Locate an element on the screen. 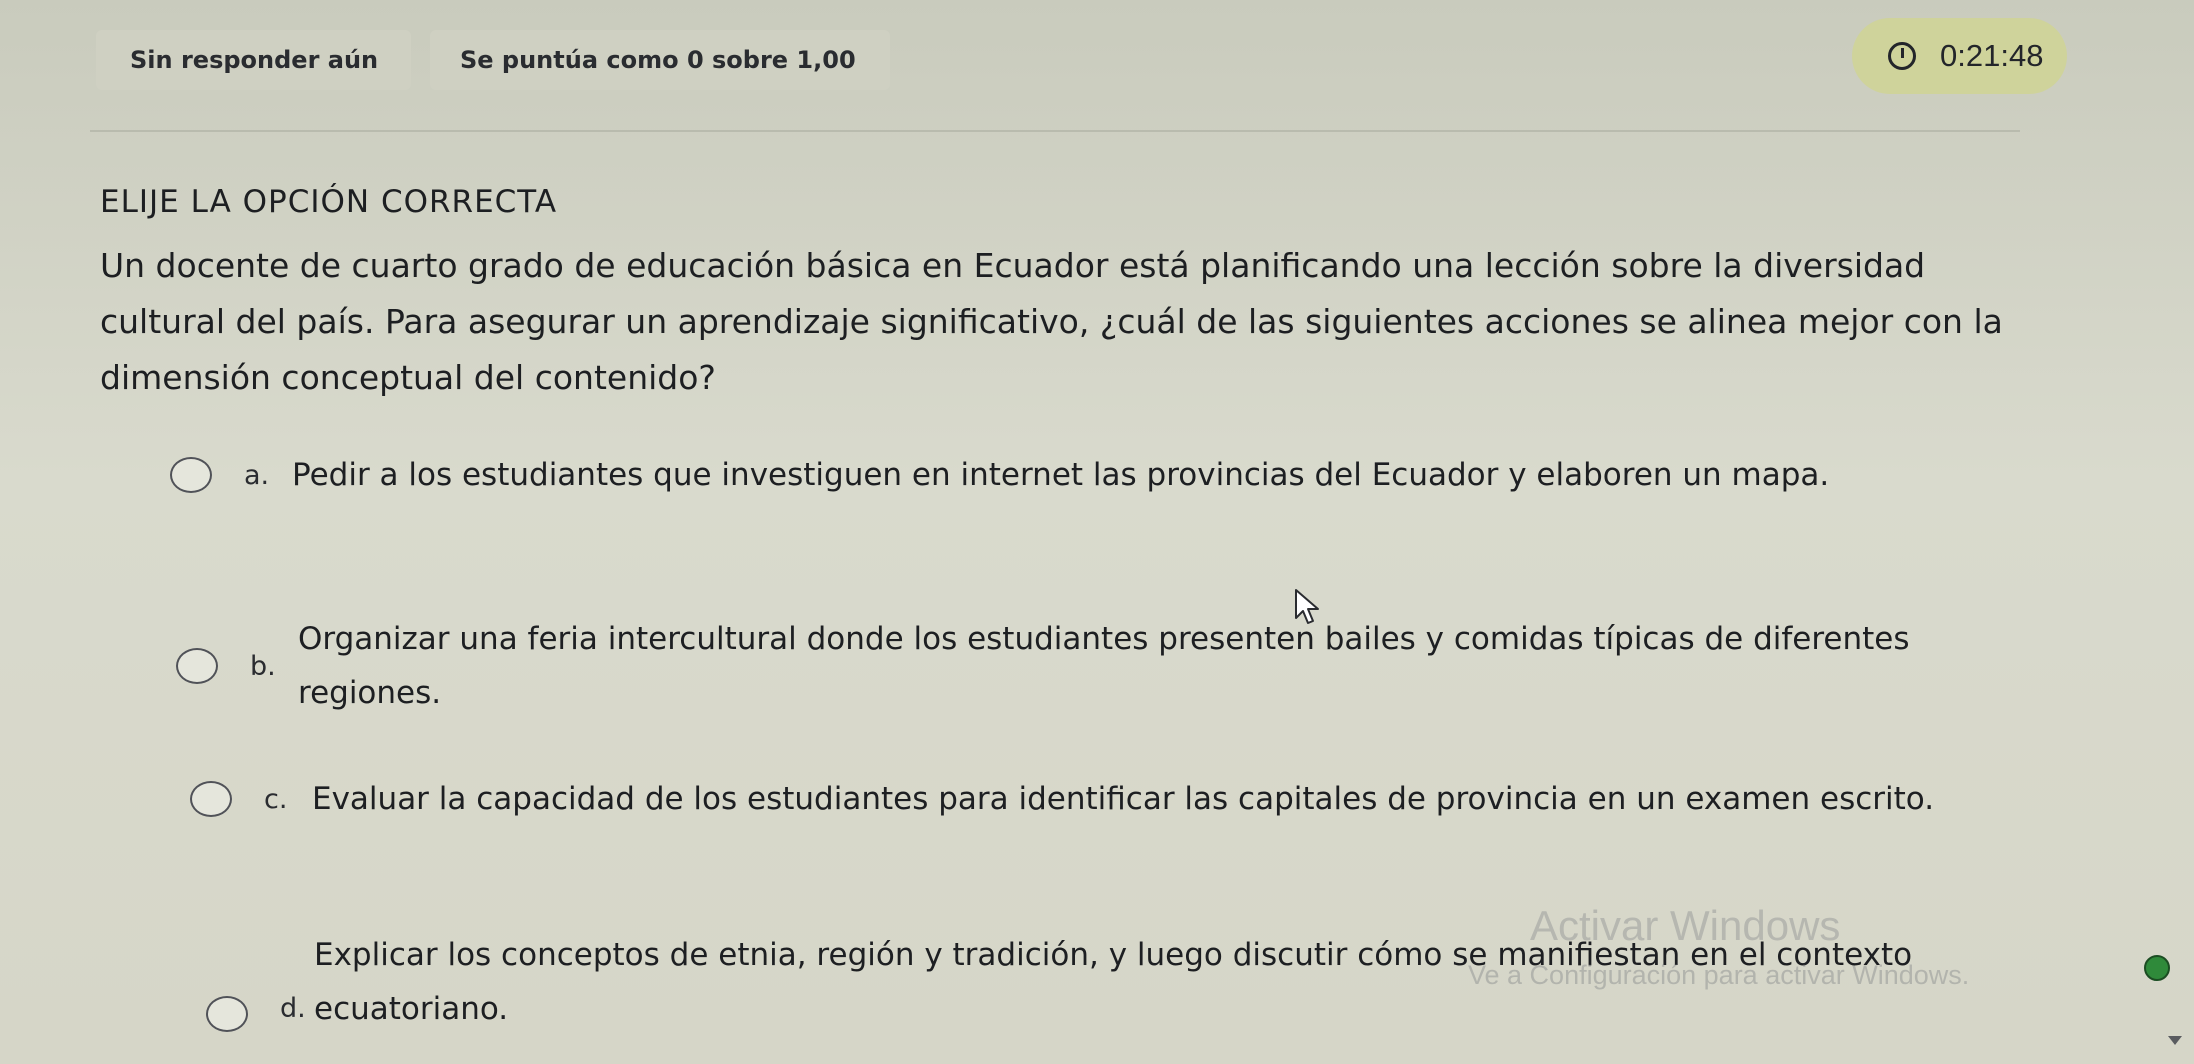 Image resolution: width=2194 pixels, height=1064 pixels. header-divider is located at coordinates (1055, 131).